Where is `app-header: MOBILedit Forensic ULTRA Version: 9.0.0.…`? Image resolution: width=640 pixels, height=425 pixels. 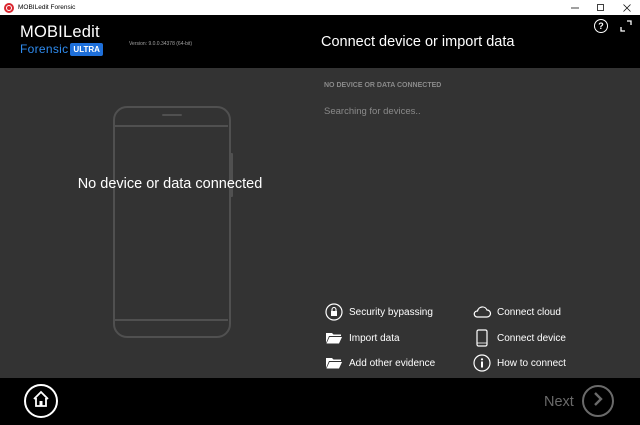
app-header: MOBILedit Forensic ULTRA Version: 9.0.0.… is located at coordinates (320, 41).